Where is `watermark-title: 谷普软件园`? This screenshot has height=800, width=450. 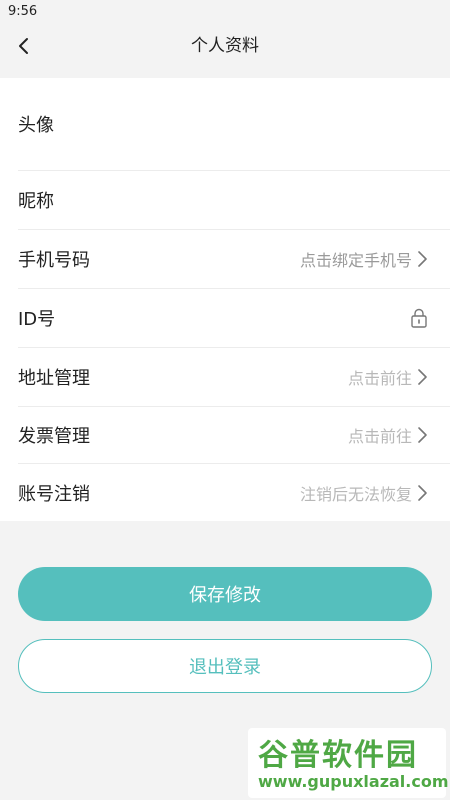
watermark-title: 谷普软件园 is located at coordinates (338, 755).